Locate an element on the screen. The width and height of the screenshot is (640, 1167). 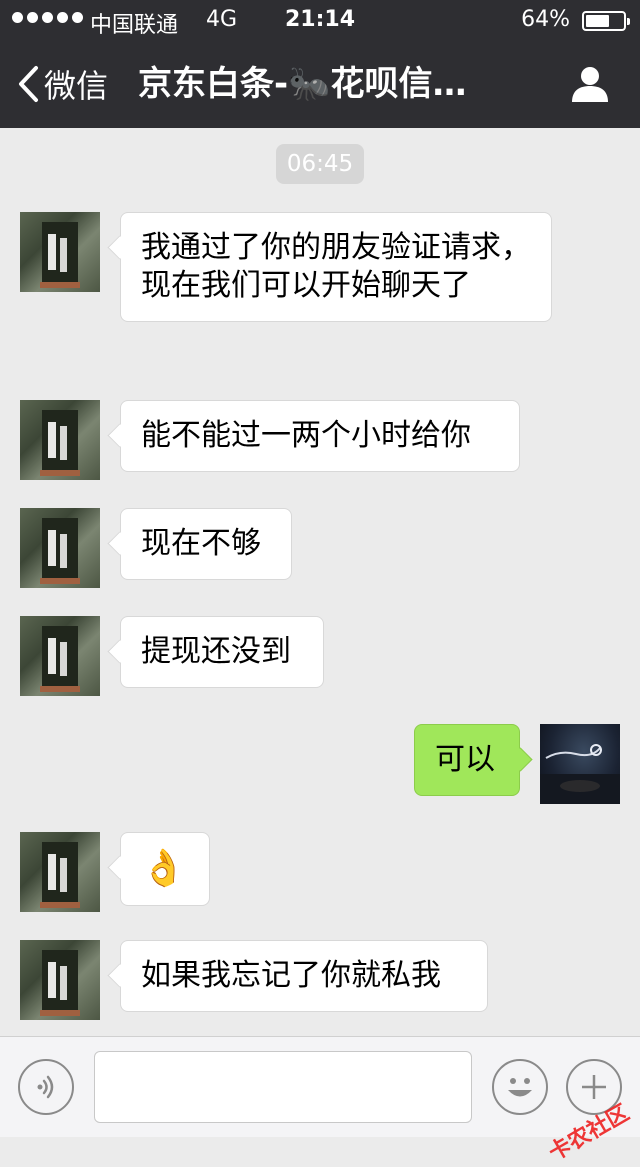
message-bubble-incoming: 能不能过一两个小时给你 is located at coordinates (320, 436).